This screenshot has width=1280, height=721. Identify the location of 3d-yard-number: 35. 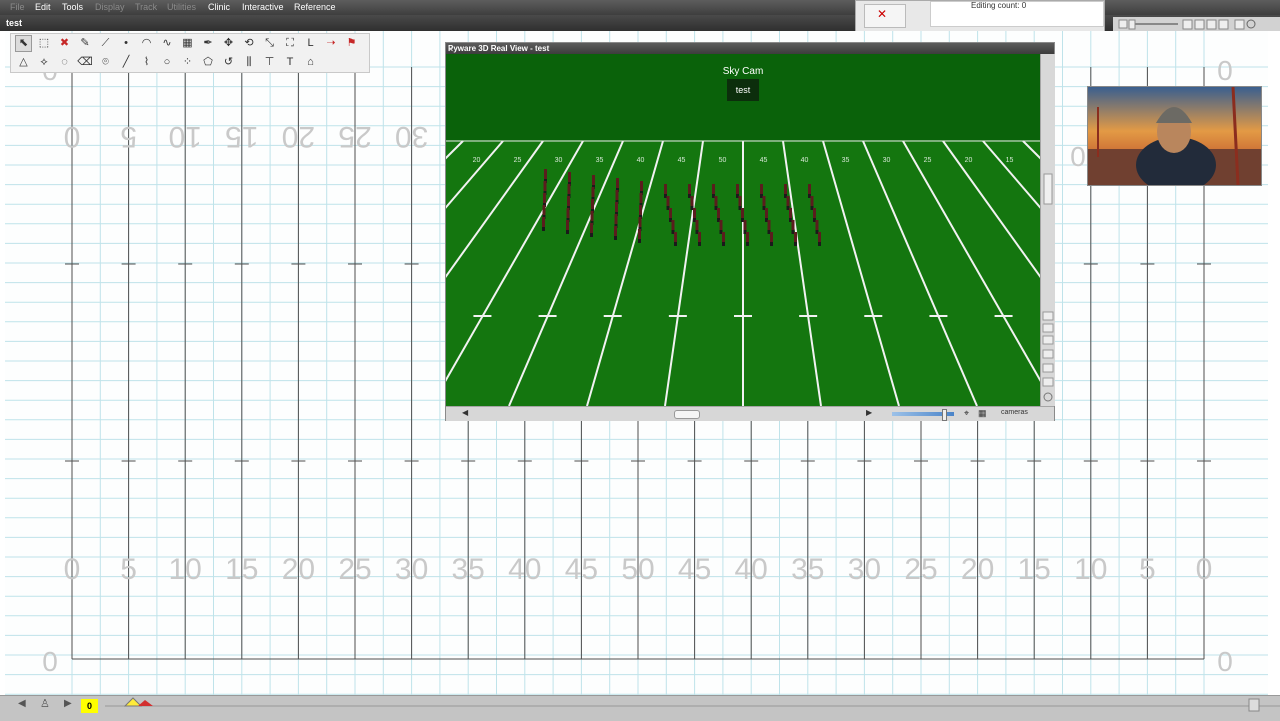
(600, 160).